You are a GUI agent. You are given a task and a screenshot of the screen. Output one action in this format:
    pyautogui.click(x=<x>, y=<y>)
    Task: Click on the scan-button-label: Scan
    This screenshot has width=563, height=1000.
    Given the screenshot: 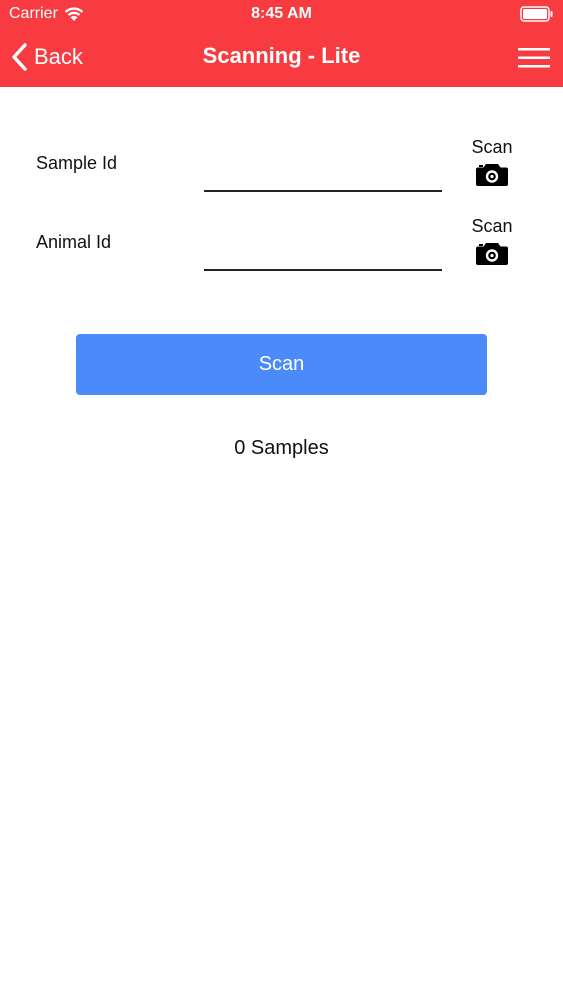 What is the action you would take?
    pyautogui.click(x=281, y=364)
    